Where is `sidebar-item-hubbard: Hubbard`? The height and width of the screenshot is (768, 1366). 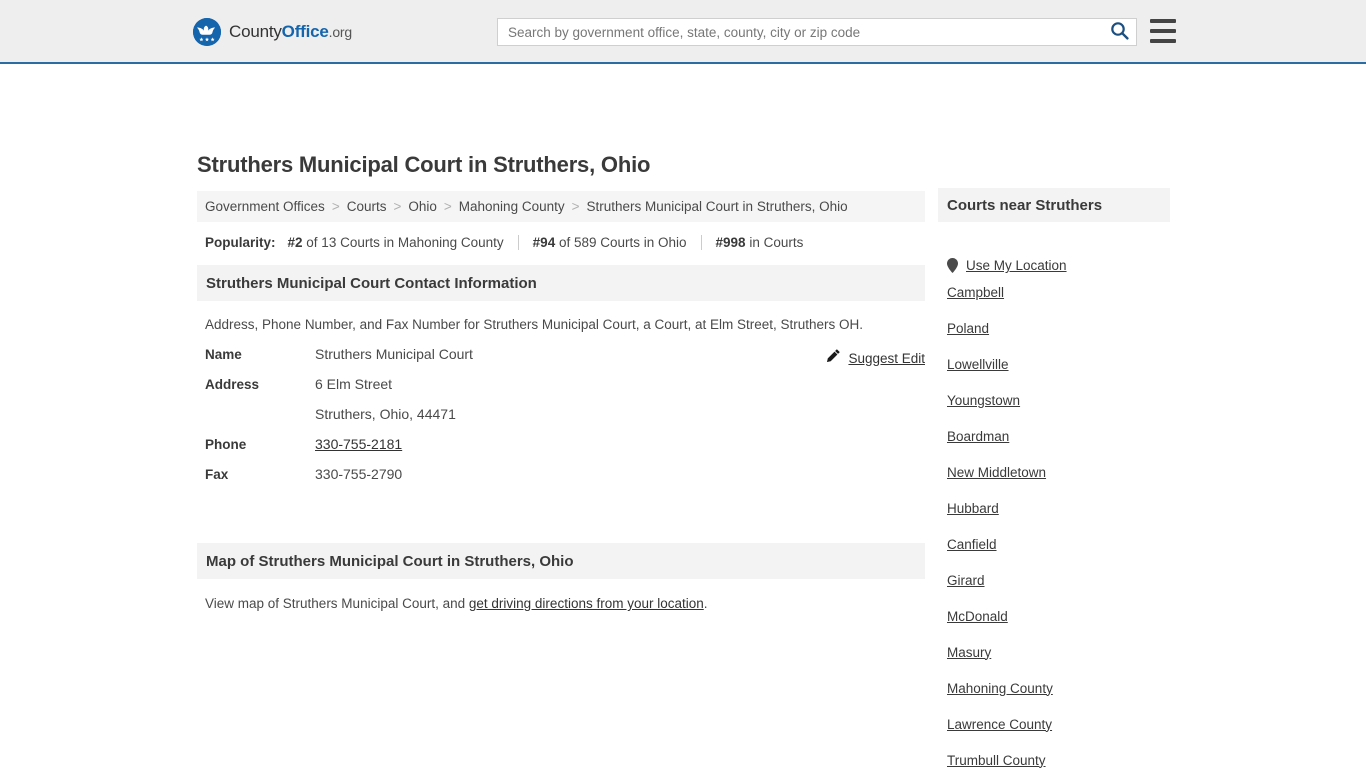 sidebar-item-hubbard: Hubbard is located at coordinates (1054, 508).